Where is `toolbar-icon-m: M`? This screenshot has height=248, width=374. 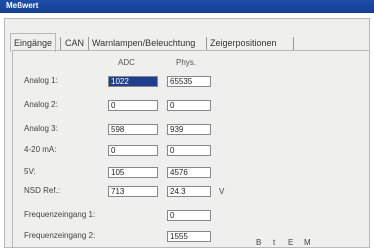
toolbar-icon-m: M is located at coordinates (307, 242).